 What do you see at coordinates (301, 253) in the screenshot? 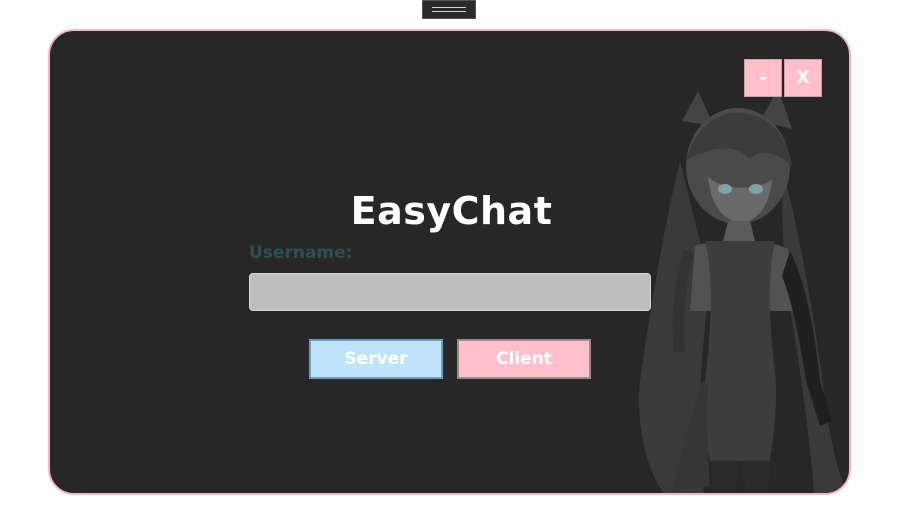
I see `username-label: Username:` at bounding box center [301, 253].